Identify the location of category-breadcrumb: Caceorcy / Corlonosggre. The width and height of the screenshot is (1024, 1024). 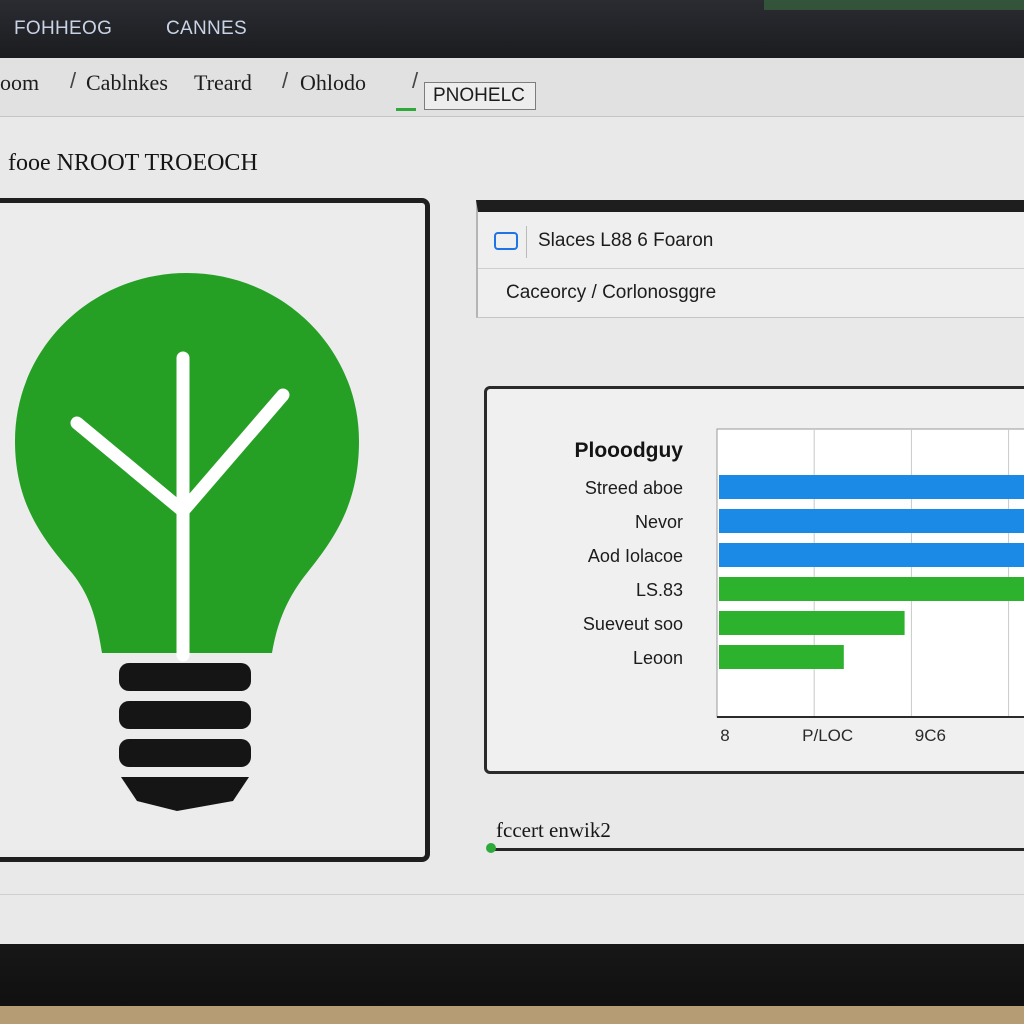
(611, 293).